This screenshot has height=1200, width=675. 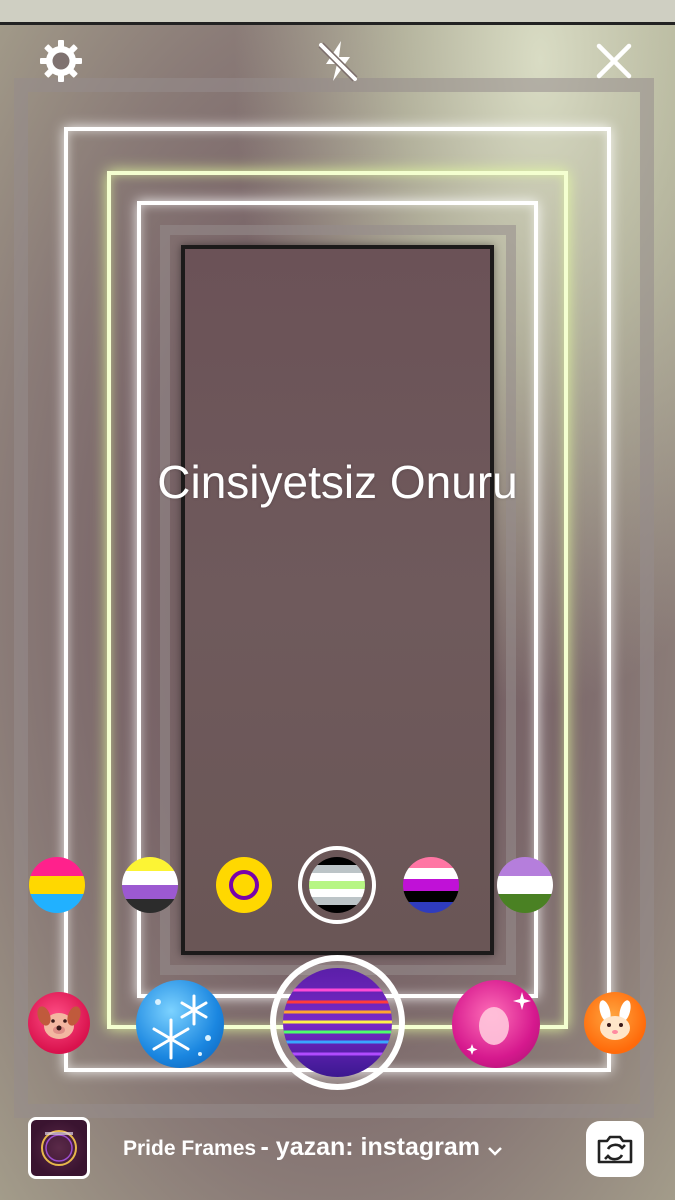 I want to click on sparkle-icon, so click(x=498, y=1023).